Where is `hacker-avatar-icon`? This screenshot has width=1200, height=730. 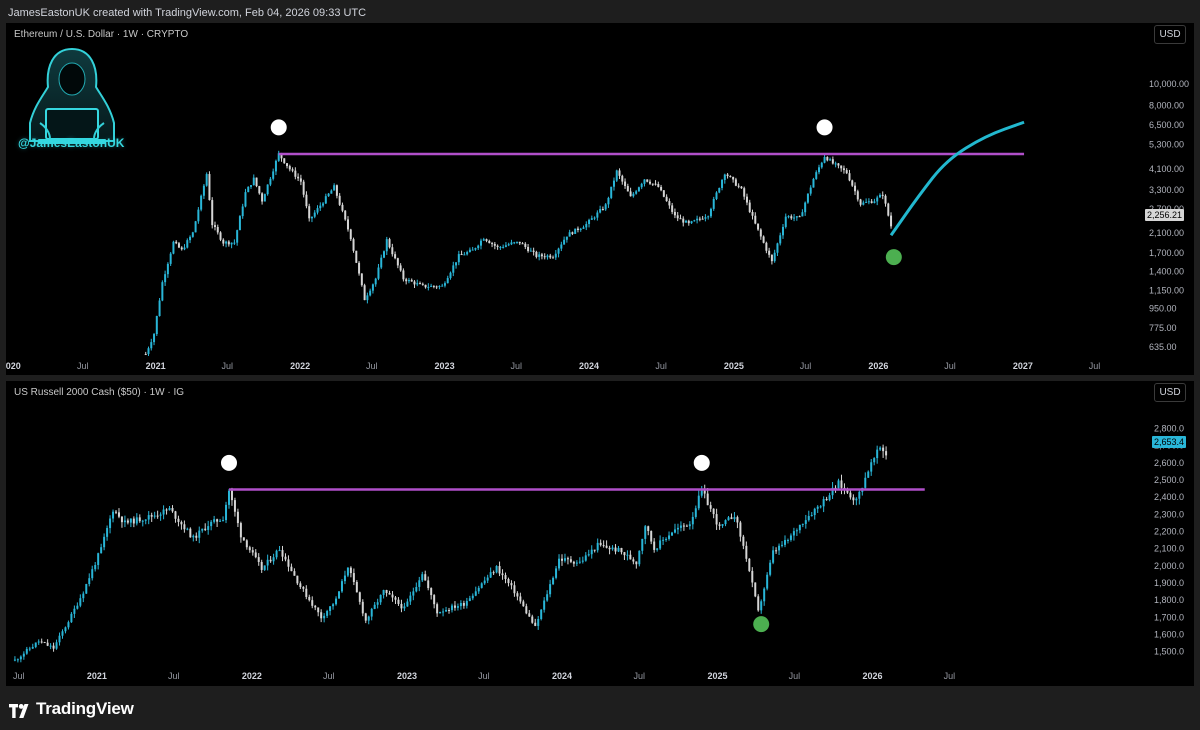
hacker-avatar-icon is located at coordinates (72, 97).